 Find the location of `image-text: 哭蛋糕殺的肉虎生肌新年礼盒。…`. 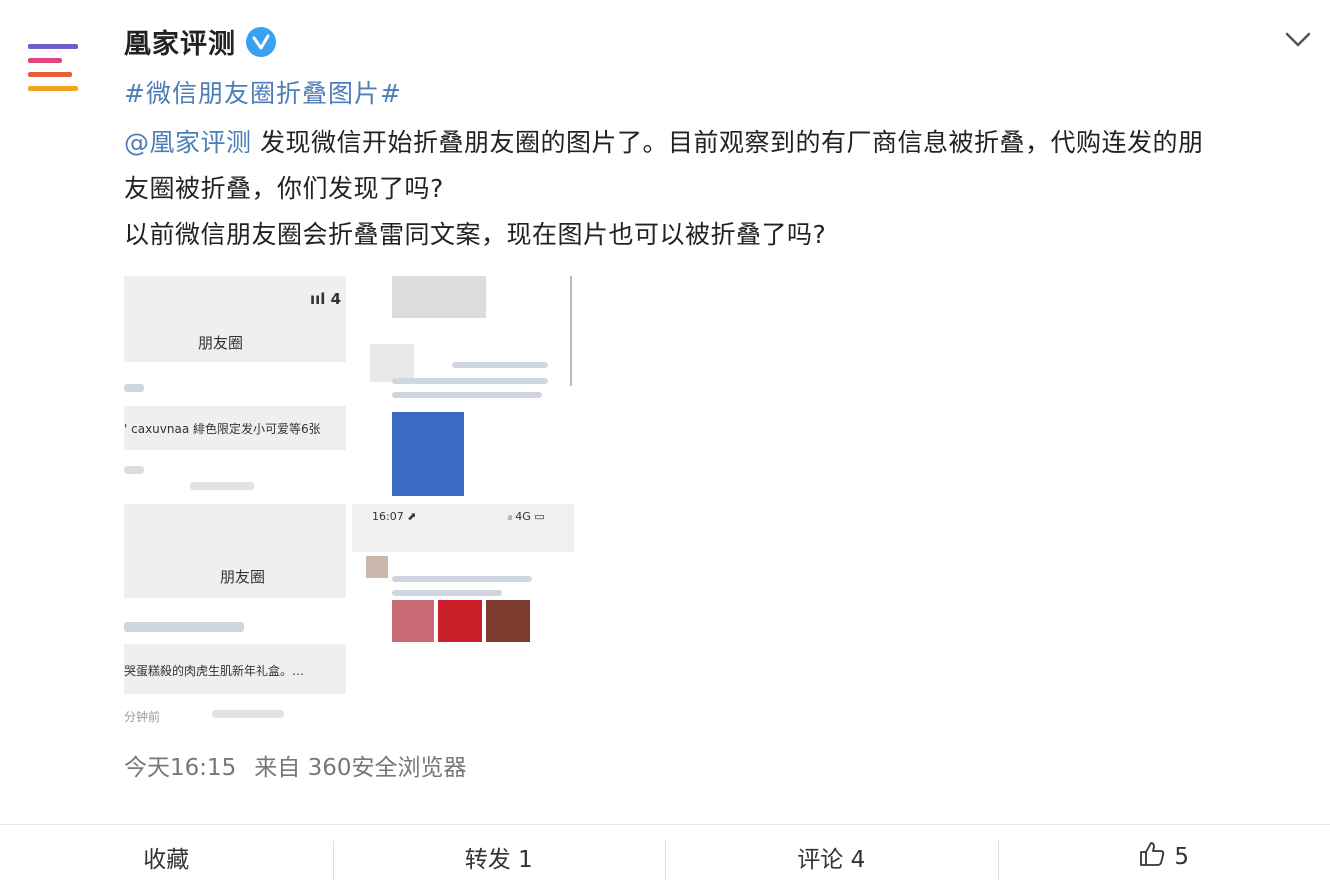

image-text: 哭蛋糕殺的肉虎生肌新年礼盒。… is located at coordinates (214, 670).